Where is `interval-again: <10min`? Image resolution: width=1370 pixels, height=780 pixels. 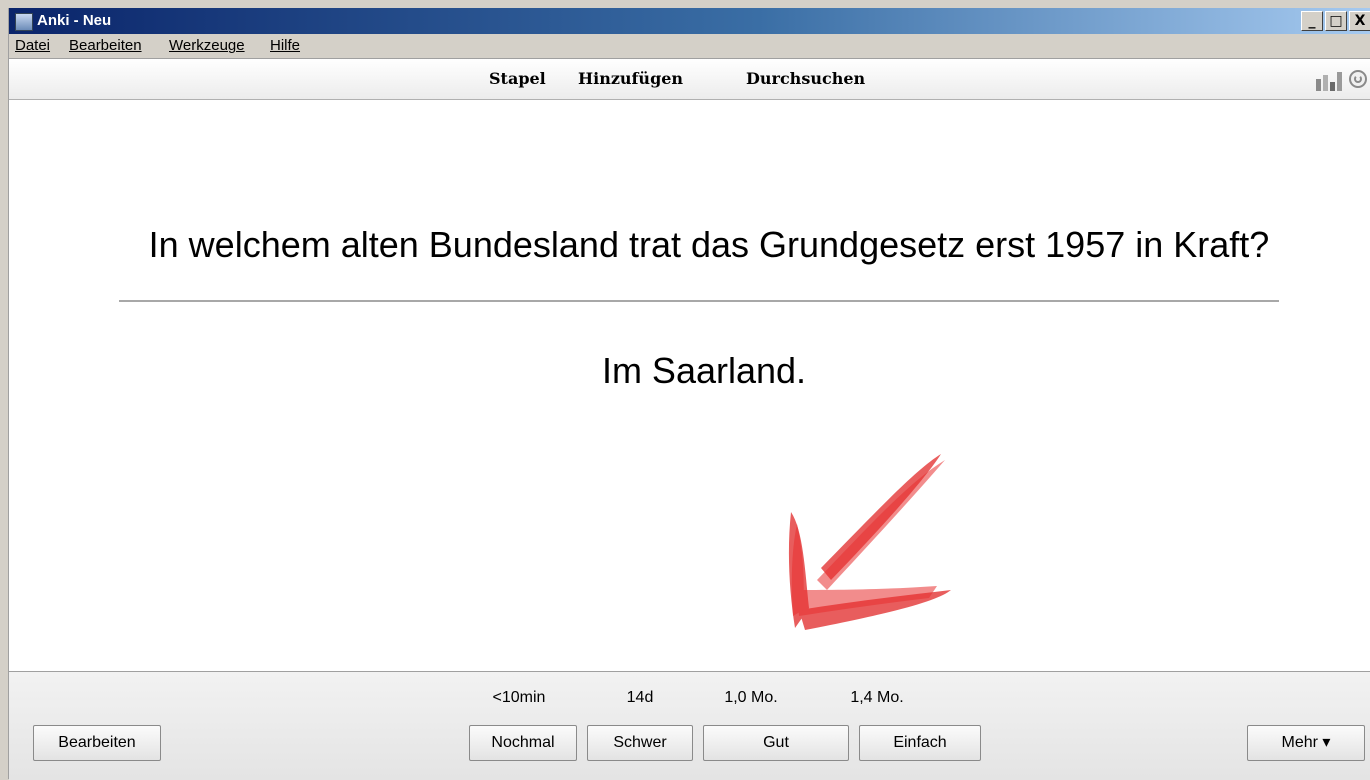
interval-again: <10min is located at coordinates (519, 697).